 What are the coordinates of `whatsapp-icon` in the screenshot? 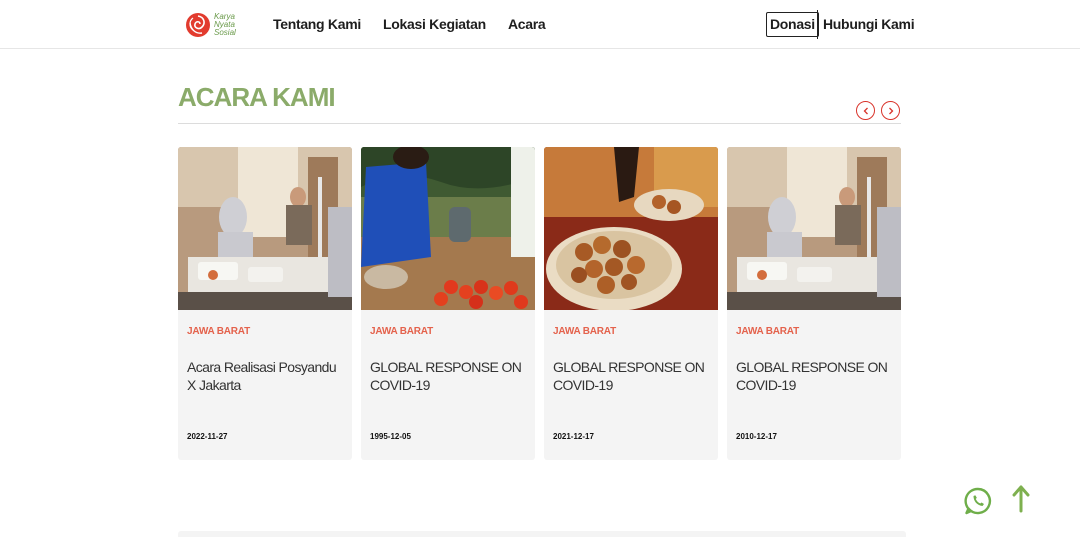 It's located at (978, 501).